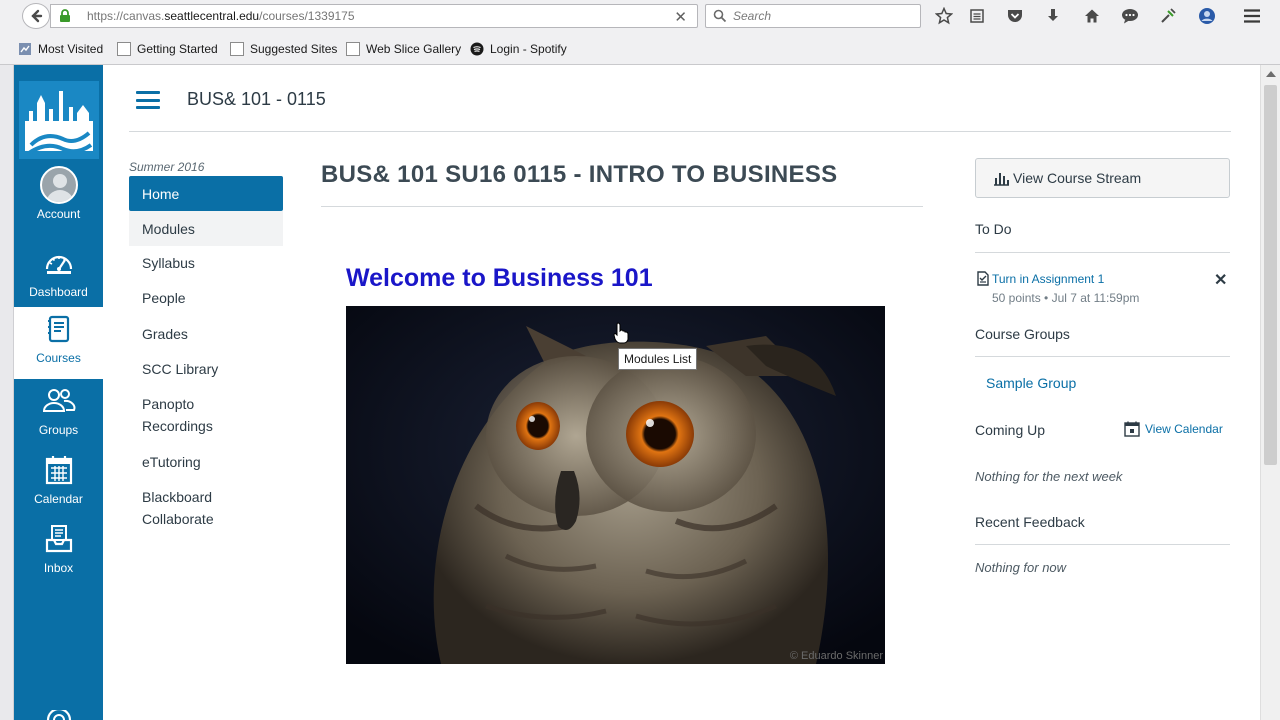  I want to click on bookmark-most-visited: Most Visited, so click(60, 49).